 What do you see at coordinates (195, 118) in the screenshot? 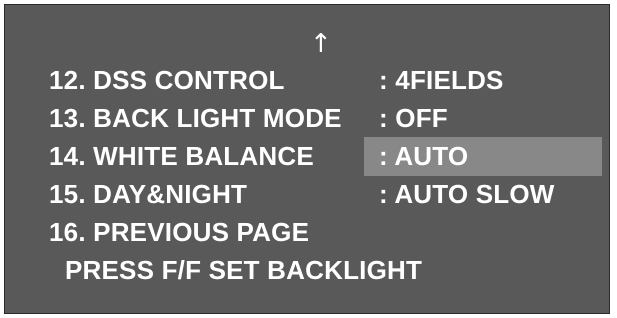
I see `menu-item-back-light-mode: 13. BACK LIGHT MODE` at bounding box center [195, 118].